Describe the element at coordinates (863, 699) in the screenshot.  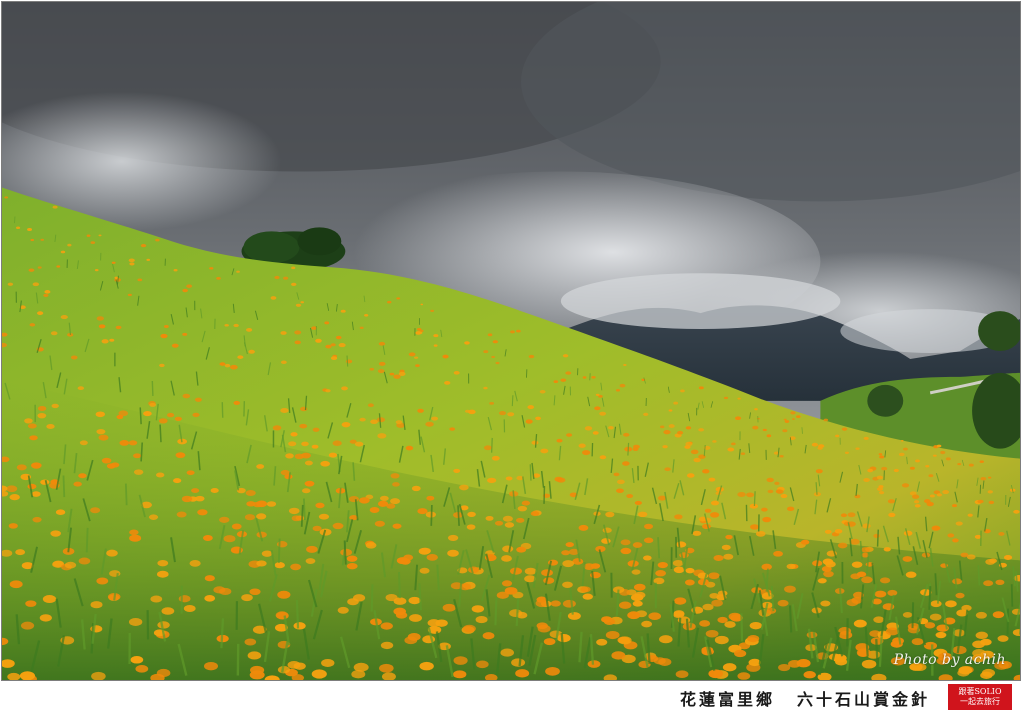
I see `caption-title: 六十石山賞金針` at that location.